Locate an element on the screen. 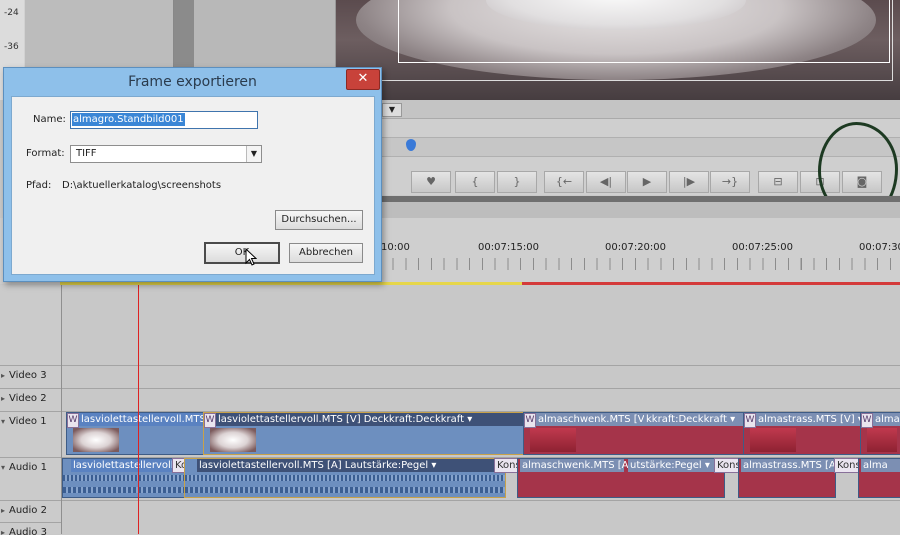  marker-button: ♥ is located at coordinates (431, 182).